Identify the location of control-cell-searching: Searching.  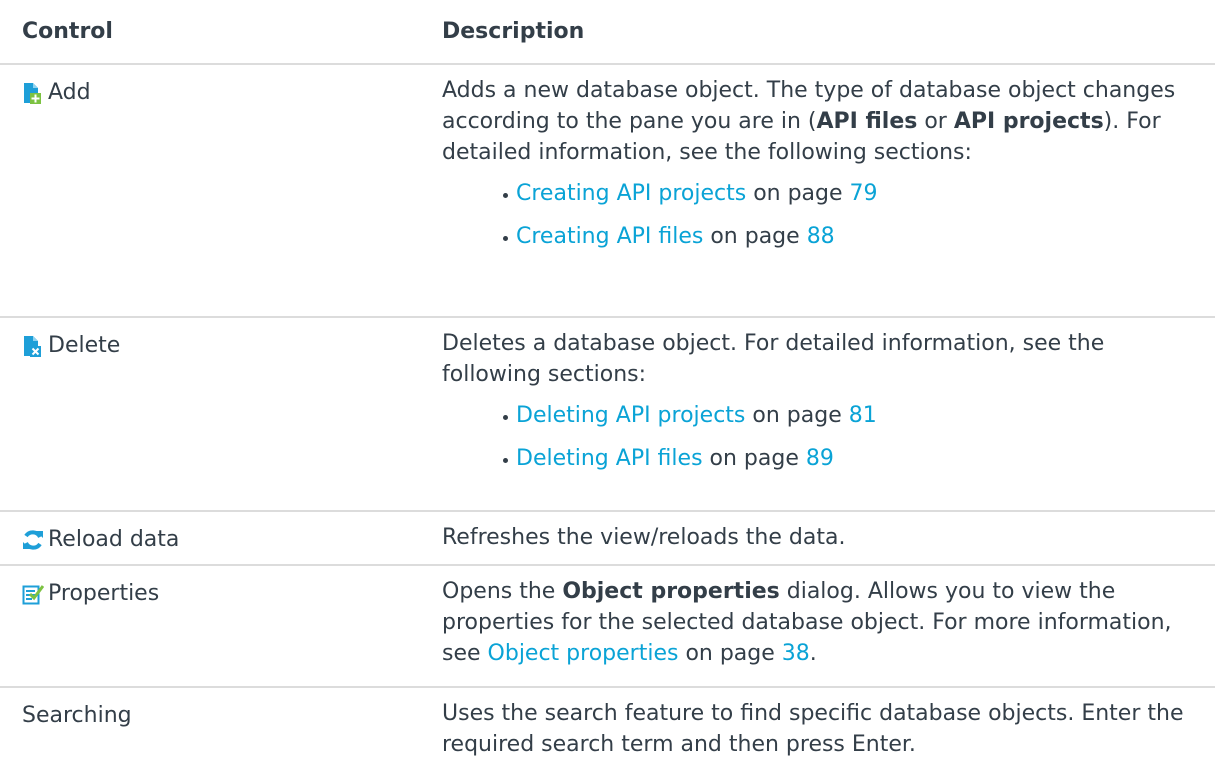
(210, 728).